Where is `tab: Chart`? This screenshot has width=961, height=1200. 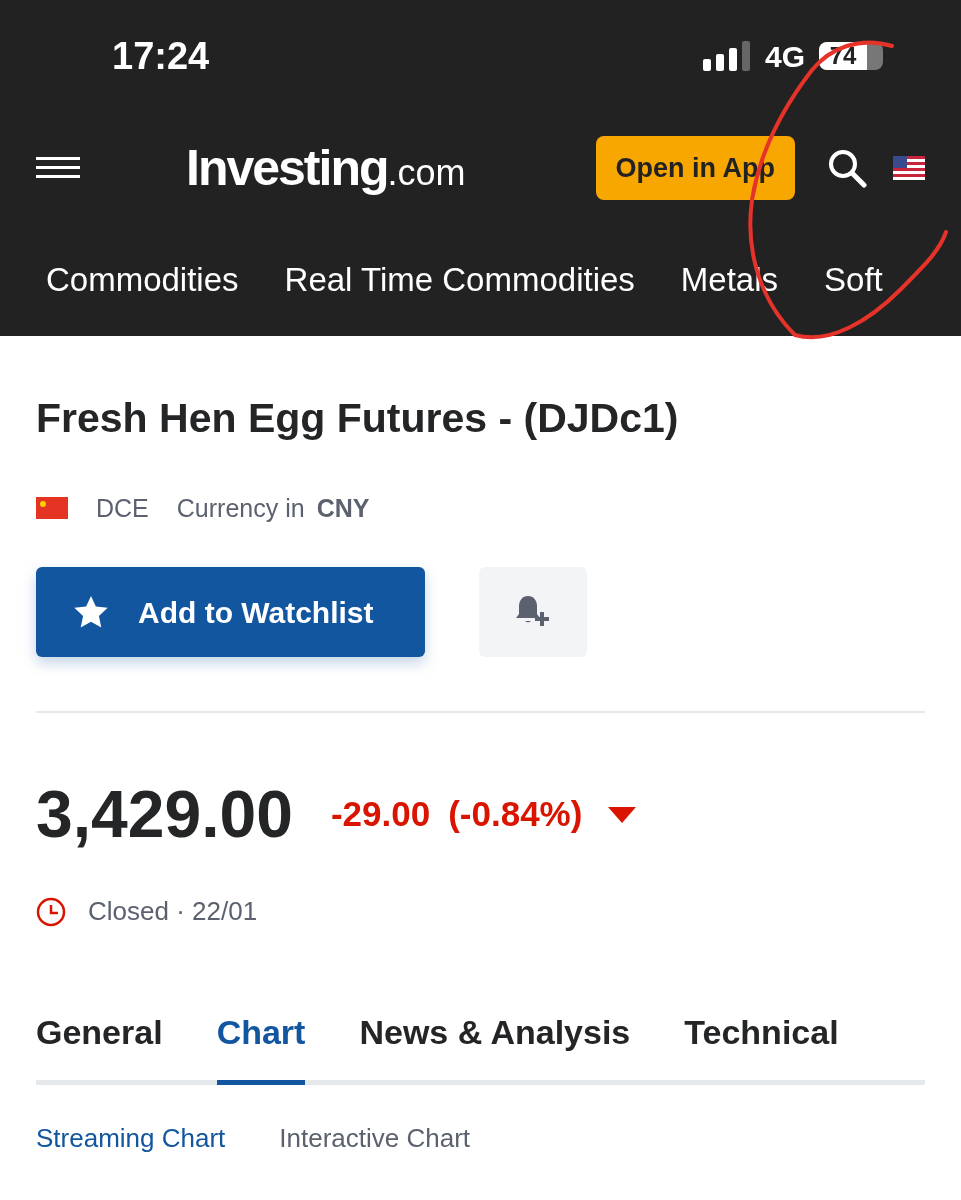 tab: Chart is located at coordinates (261, 1046).